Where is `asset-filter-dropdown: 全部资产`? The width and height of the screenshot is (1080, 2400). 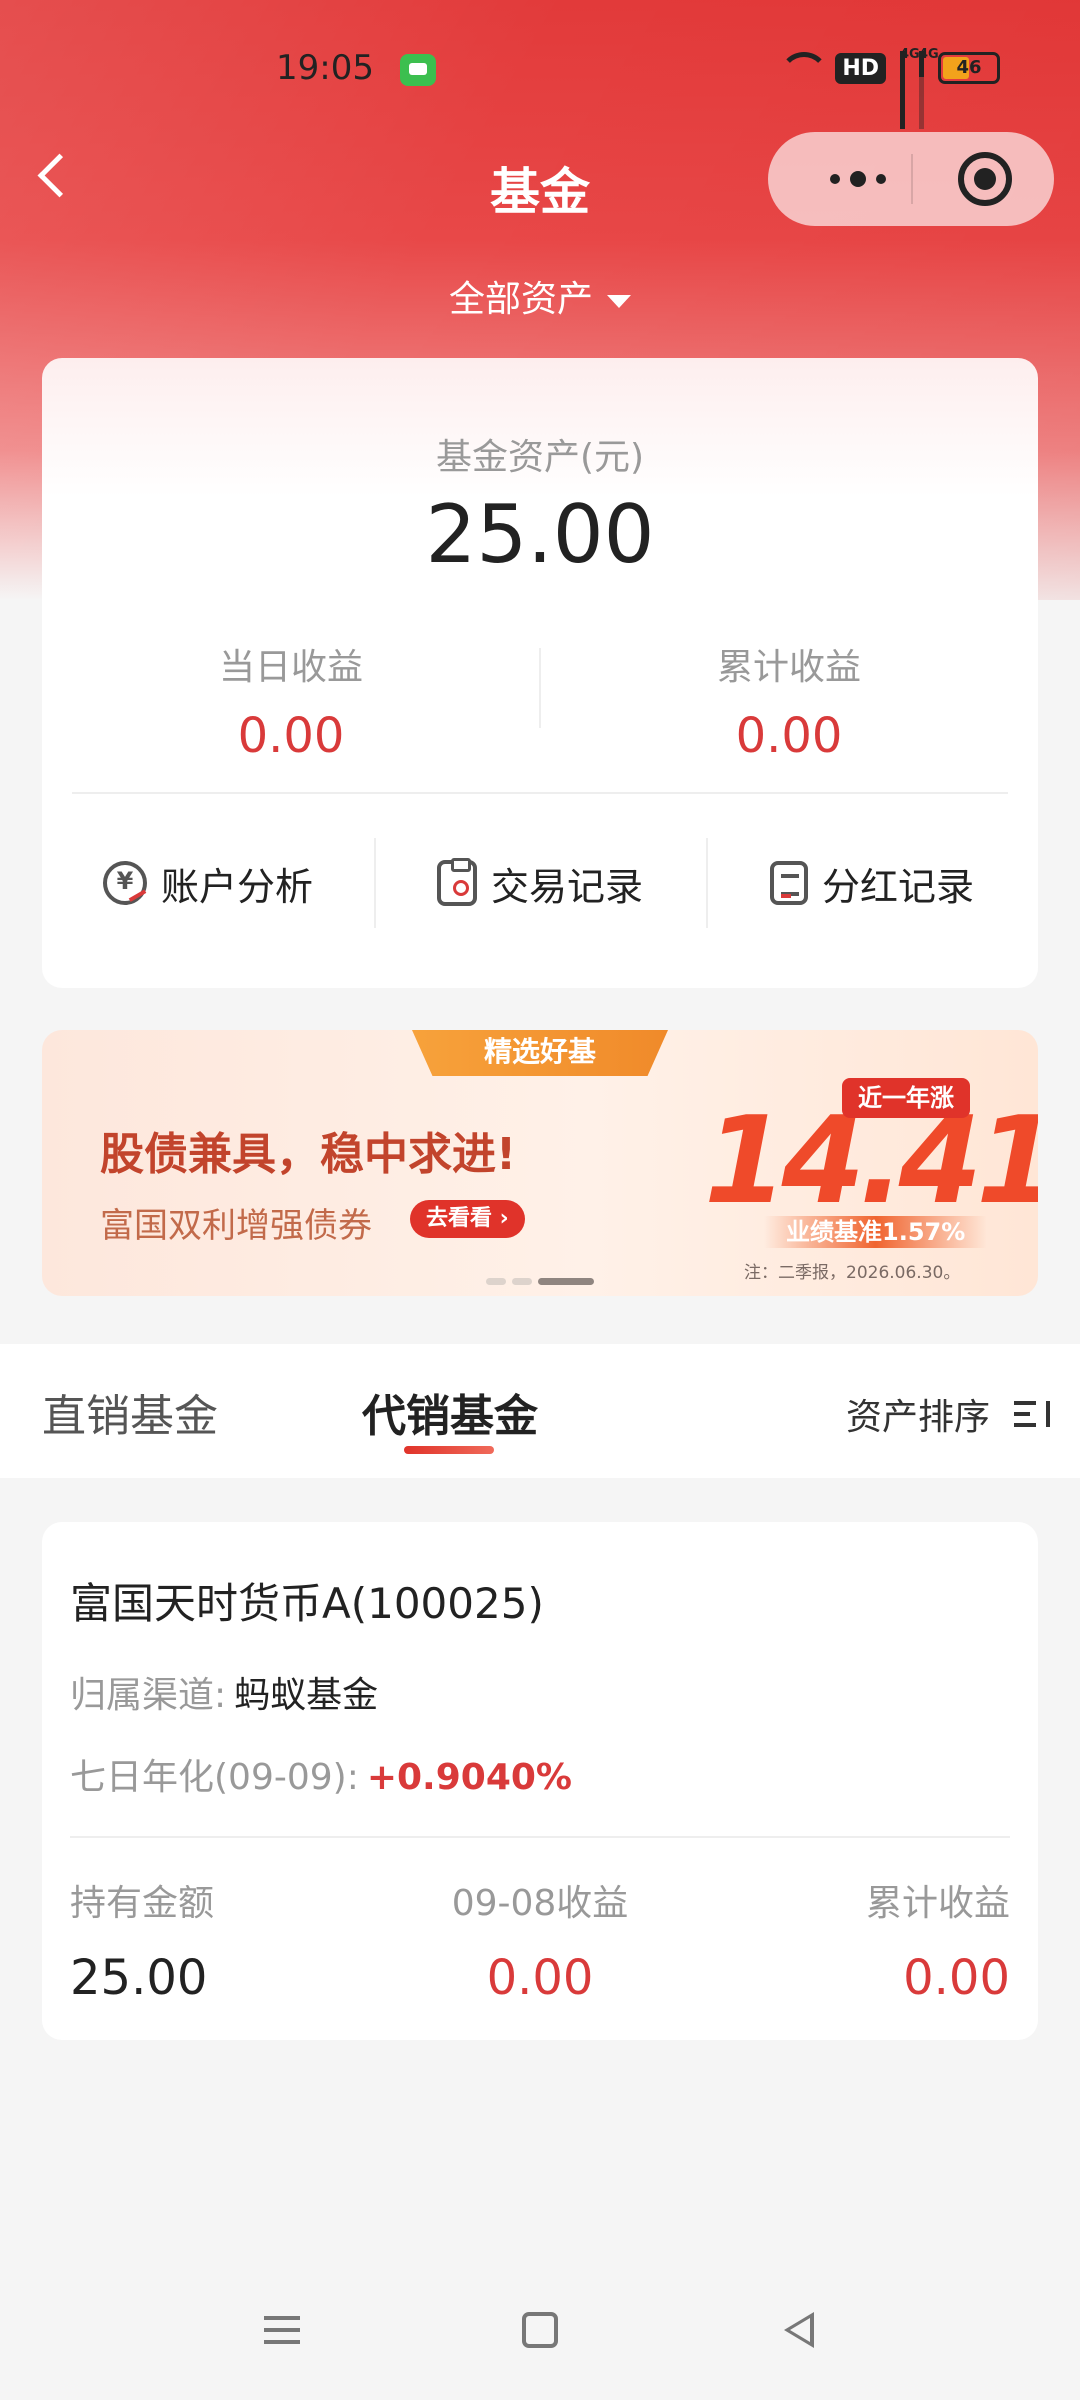
asset-filter-dropdown: 全部资产 is located at coordinates (540, 296).